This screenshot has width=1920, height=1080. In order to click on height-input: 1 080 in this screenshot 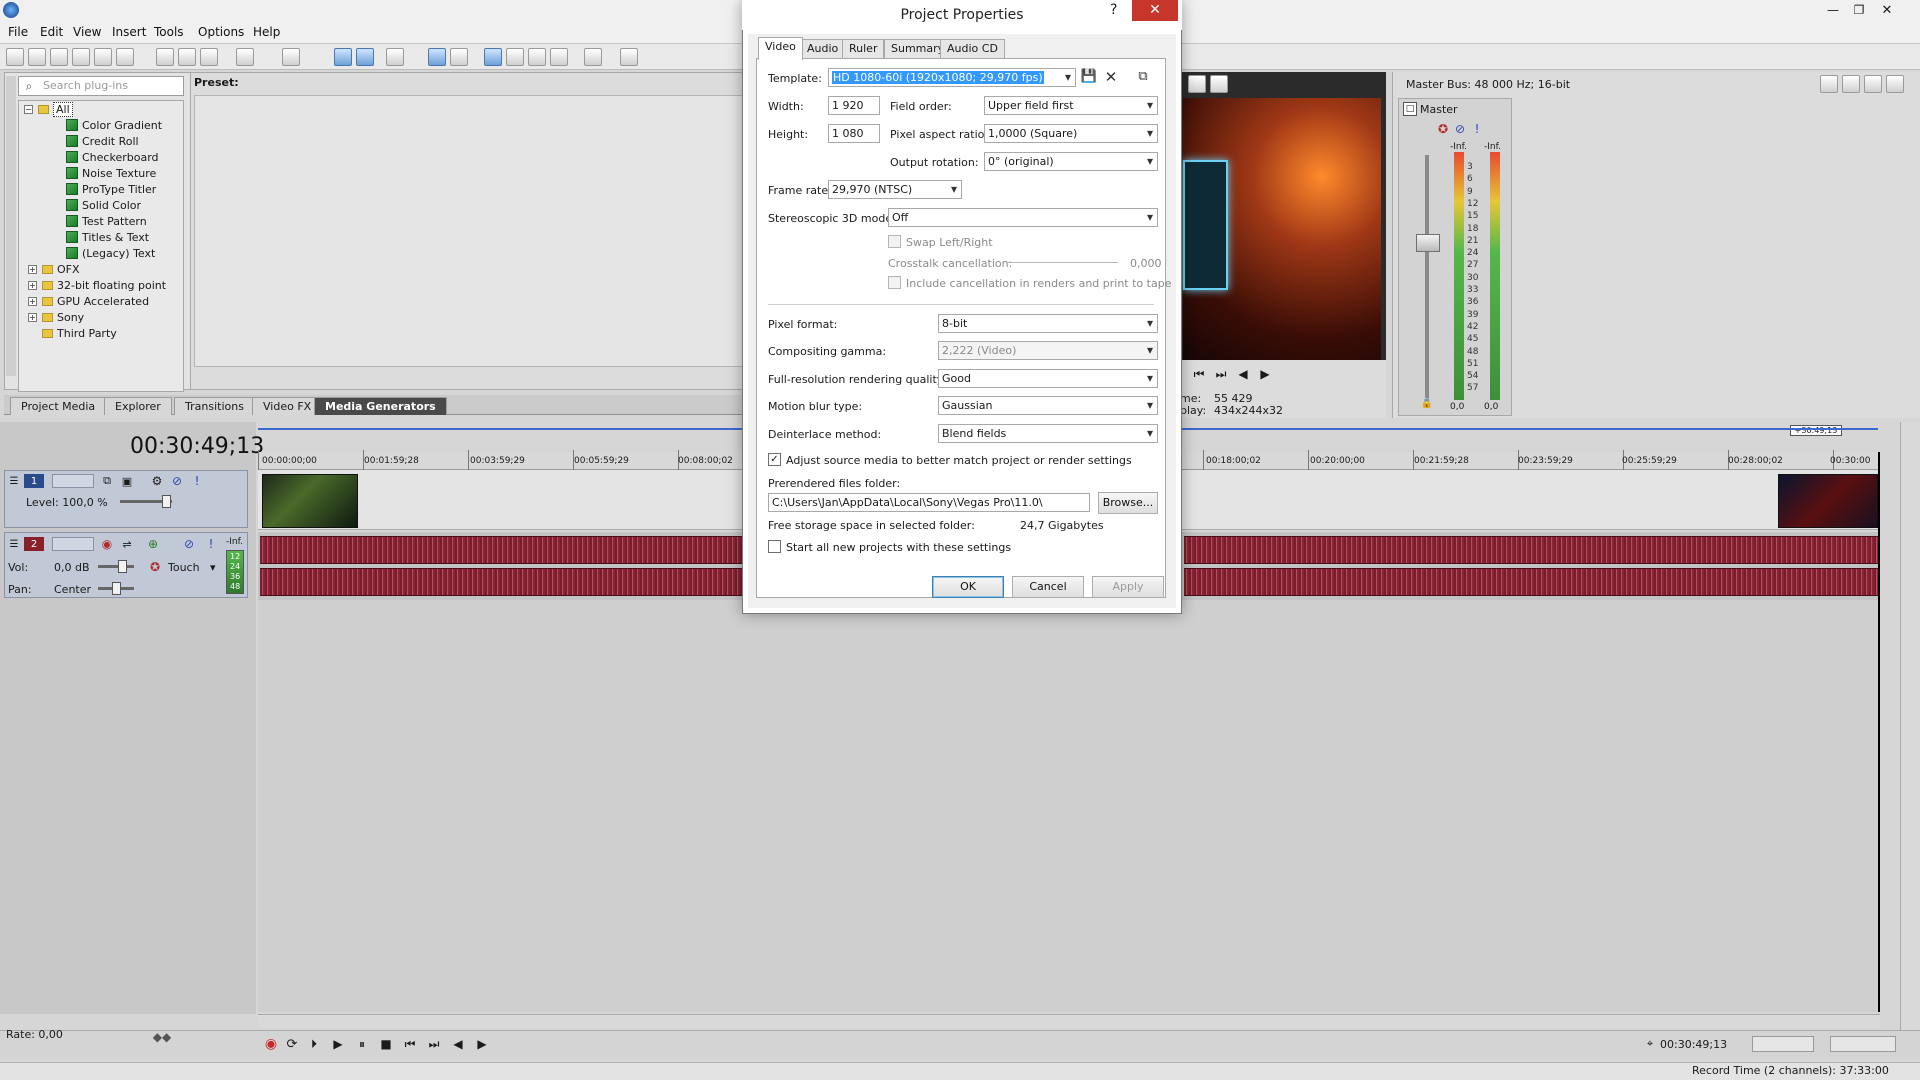, I will do `click(854, 133)`.